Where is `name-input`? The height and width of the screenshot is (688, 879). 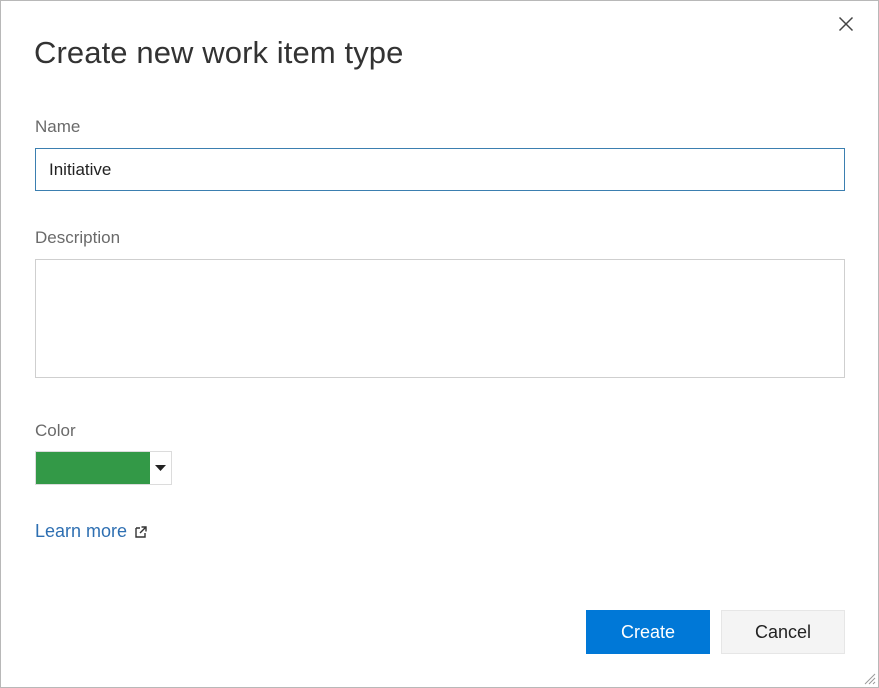 name-input is located at coordinates (440, 169).